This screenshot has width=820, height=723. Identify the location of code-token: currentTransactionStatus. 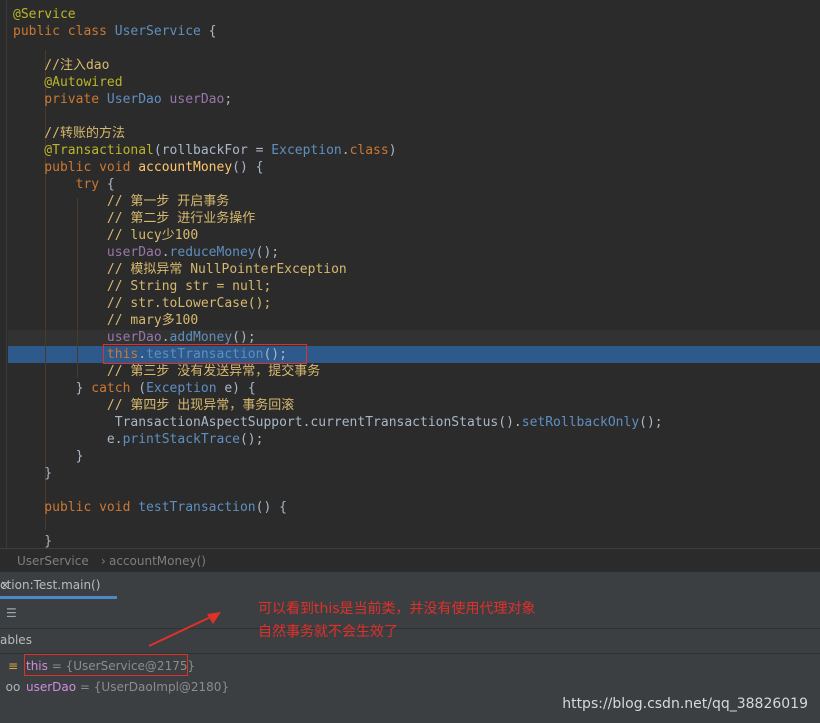
(404, 422).